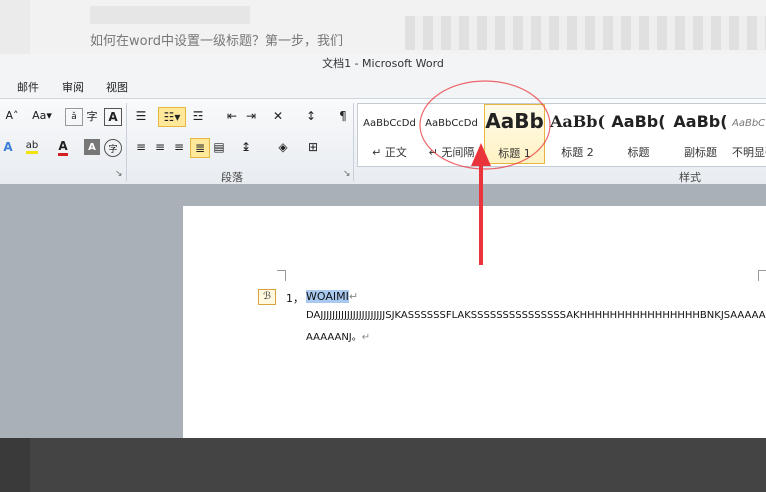 Image resolution: width=766 pixels, height=492 pixels. Describe the element at coordinates (585, 33) in the screenshot. I see `background-ribbon-blur` at that location.